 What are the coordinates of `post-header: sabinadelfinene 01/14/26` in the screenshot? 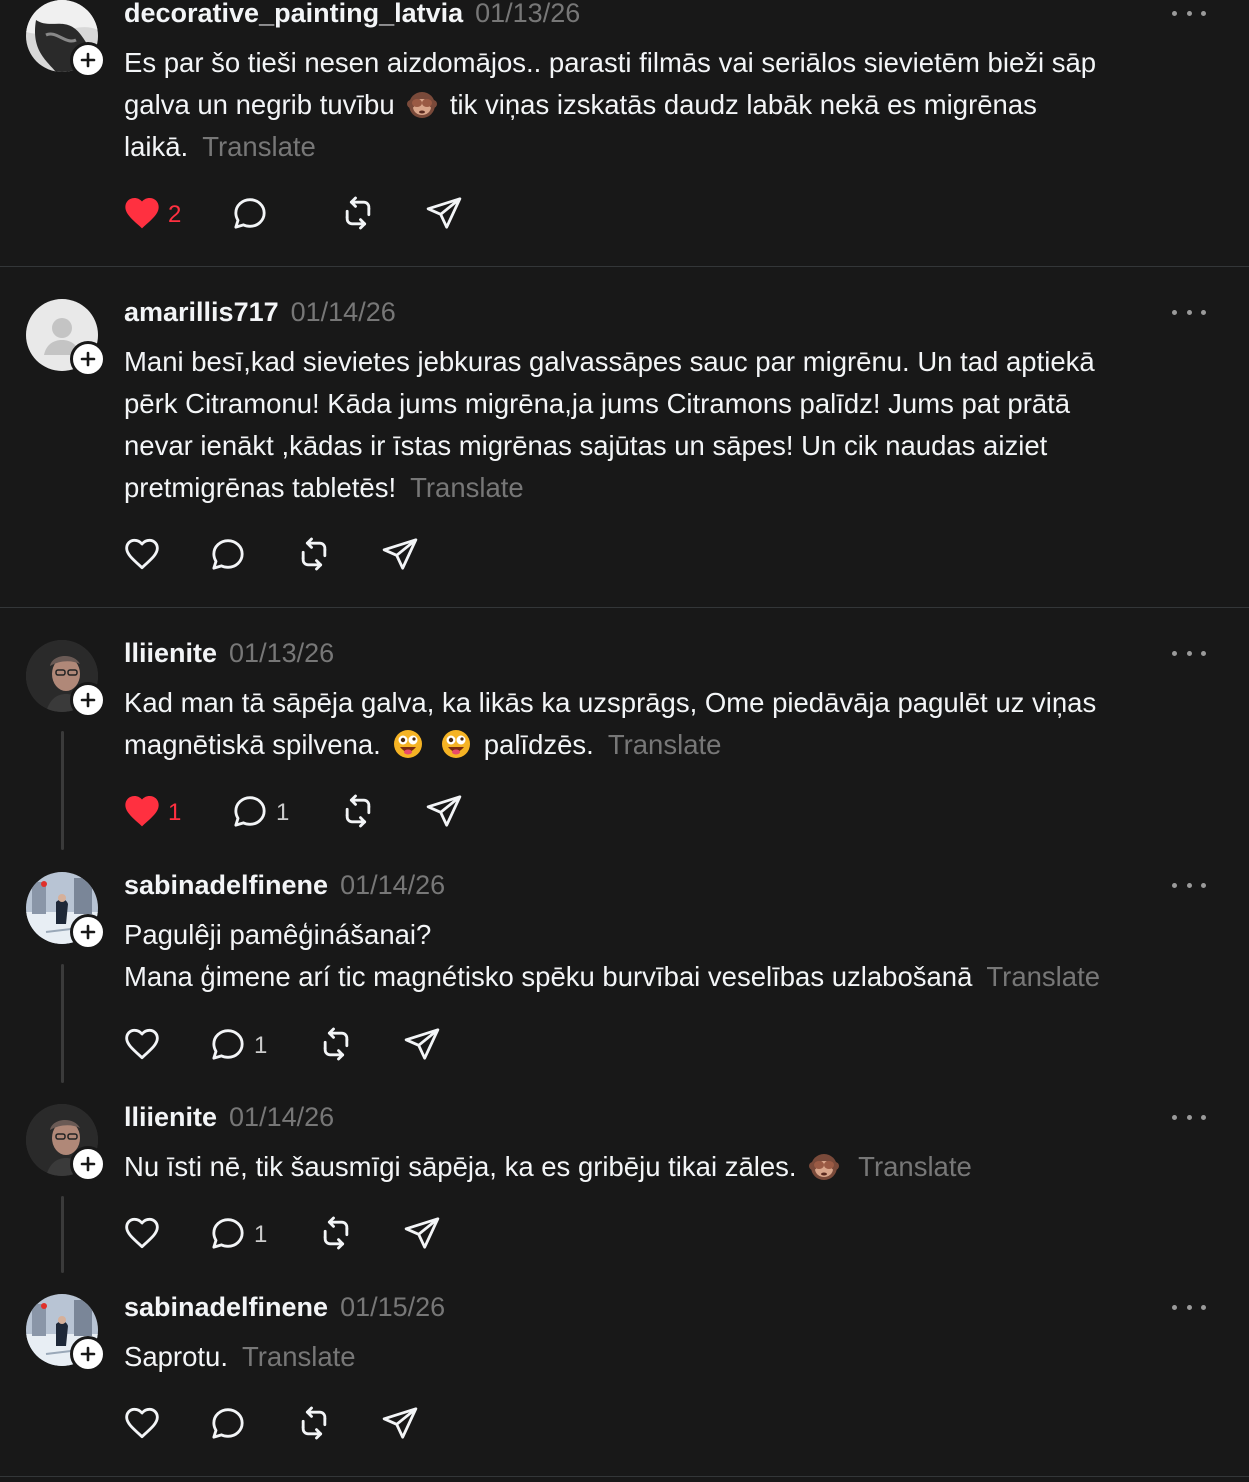 It's located at (284, 888).